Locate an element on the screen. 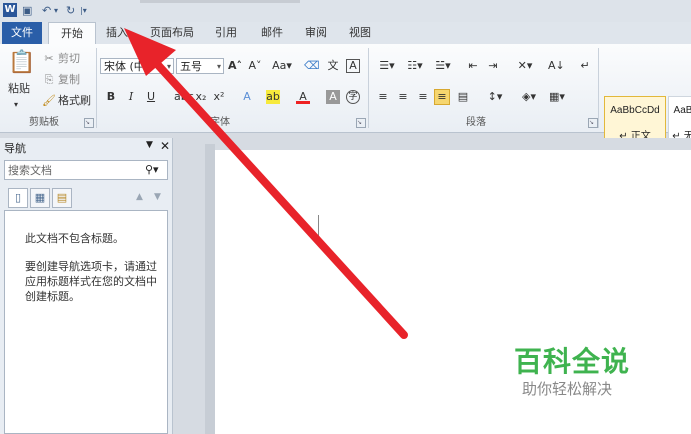  paste-button: 粘贴 is located at coordinates (19, 89).